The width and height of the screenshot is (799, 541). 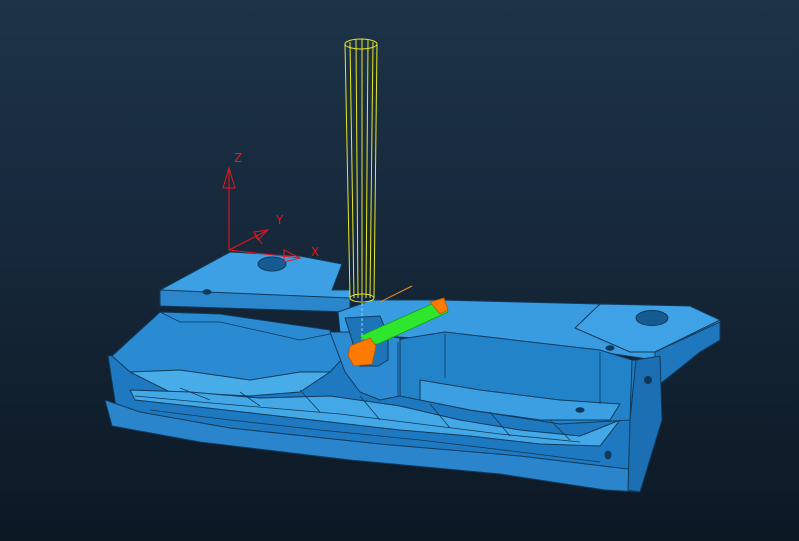 What do you see at coordinates (261, 237) in the screenshot?
I see `triad-y-arrow-icon` at bounding box center [261, 237].